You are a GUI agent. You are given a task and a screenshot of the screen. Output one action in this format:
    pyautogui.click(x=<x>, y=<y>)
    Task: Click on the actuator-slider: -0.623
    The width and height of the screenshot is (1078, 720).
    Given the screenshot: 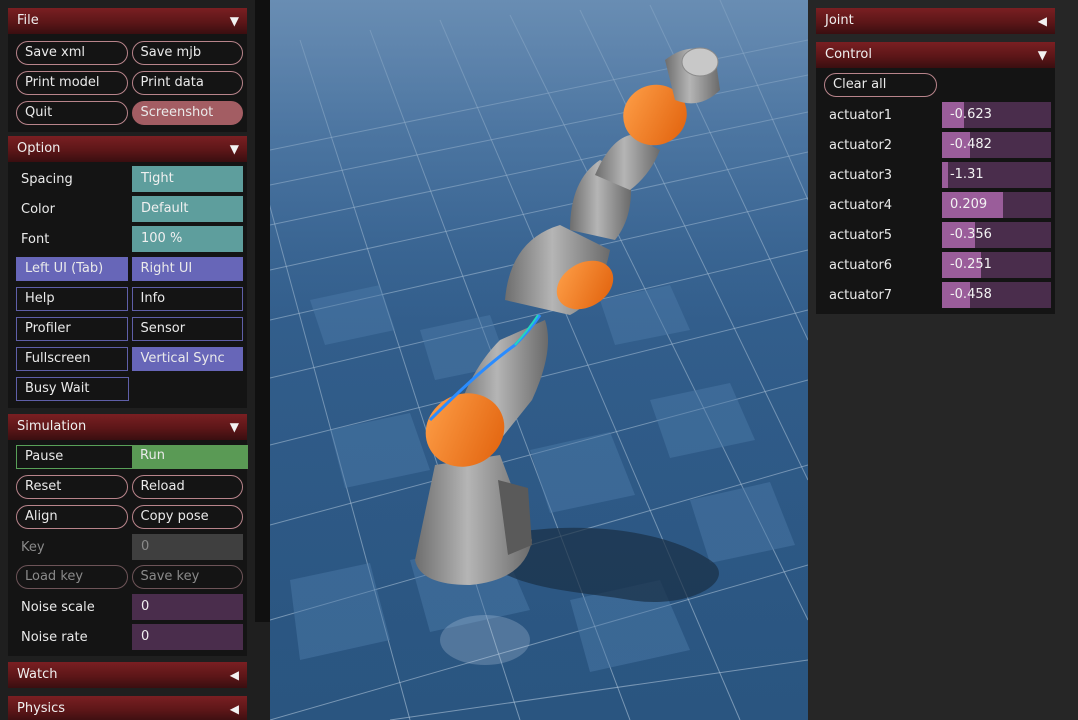 What is the action you would take?
    pyautogui.click(x=996, y=115)
    